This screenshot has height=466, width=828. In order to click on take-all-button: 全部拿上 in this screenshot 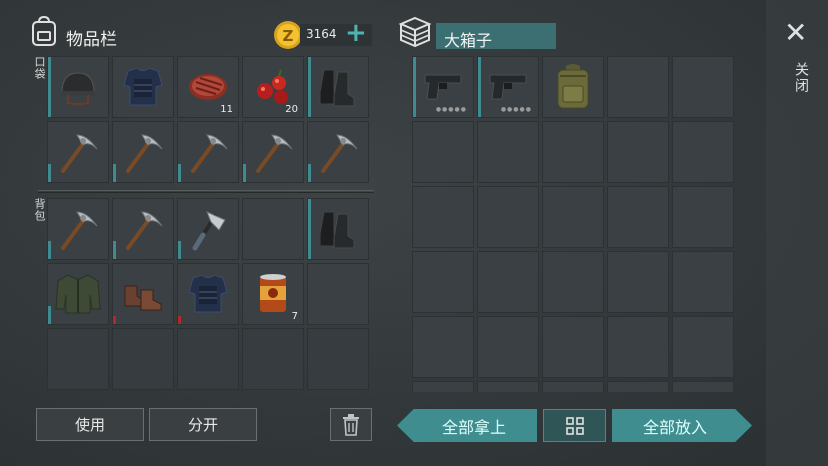, I will do `click(467, 425)`.